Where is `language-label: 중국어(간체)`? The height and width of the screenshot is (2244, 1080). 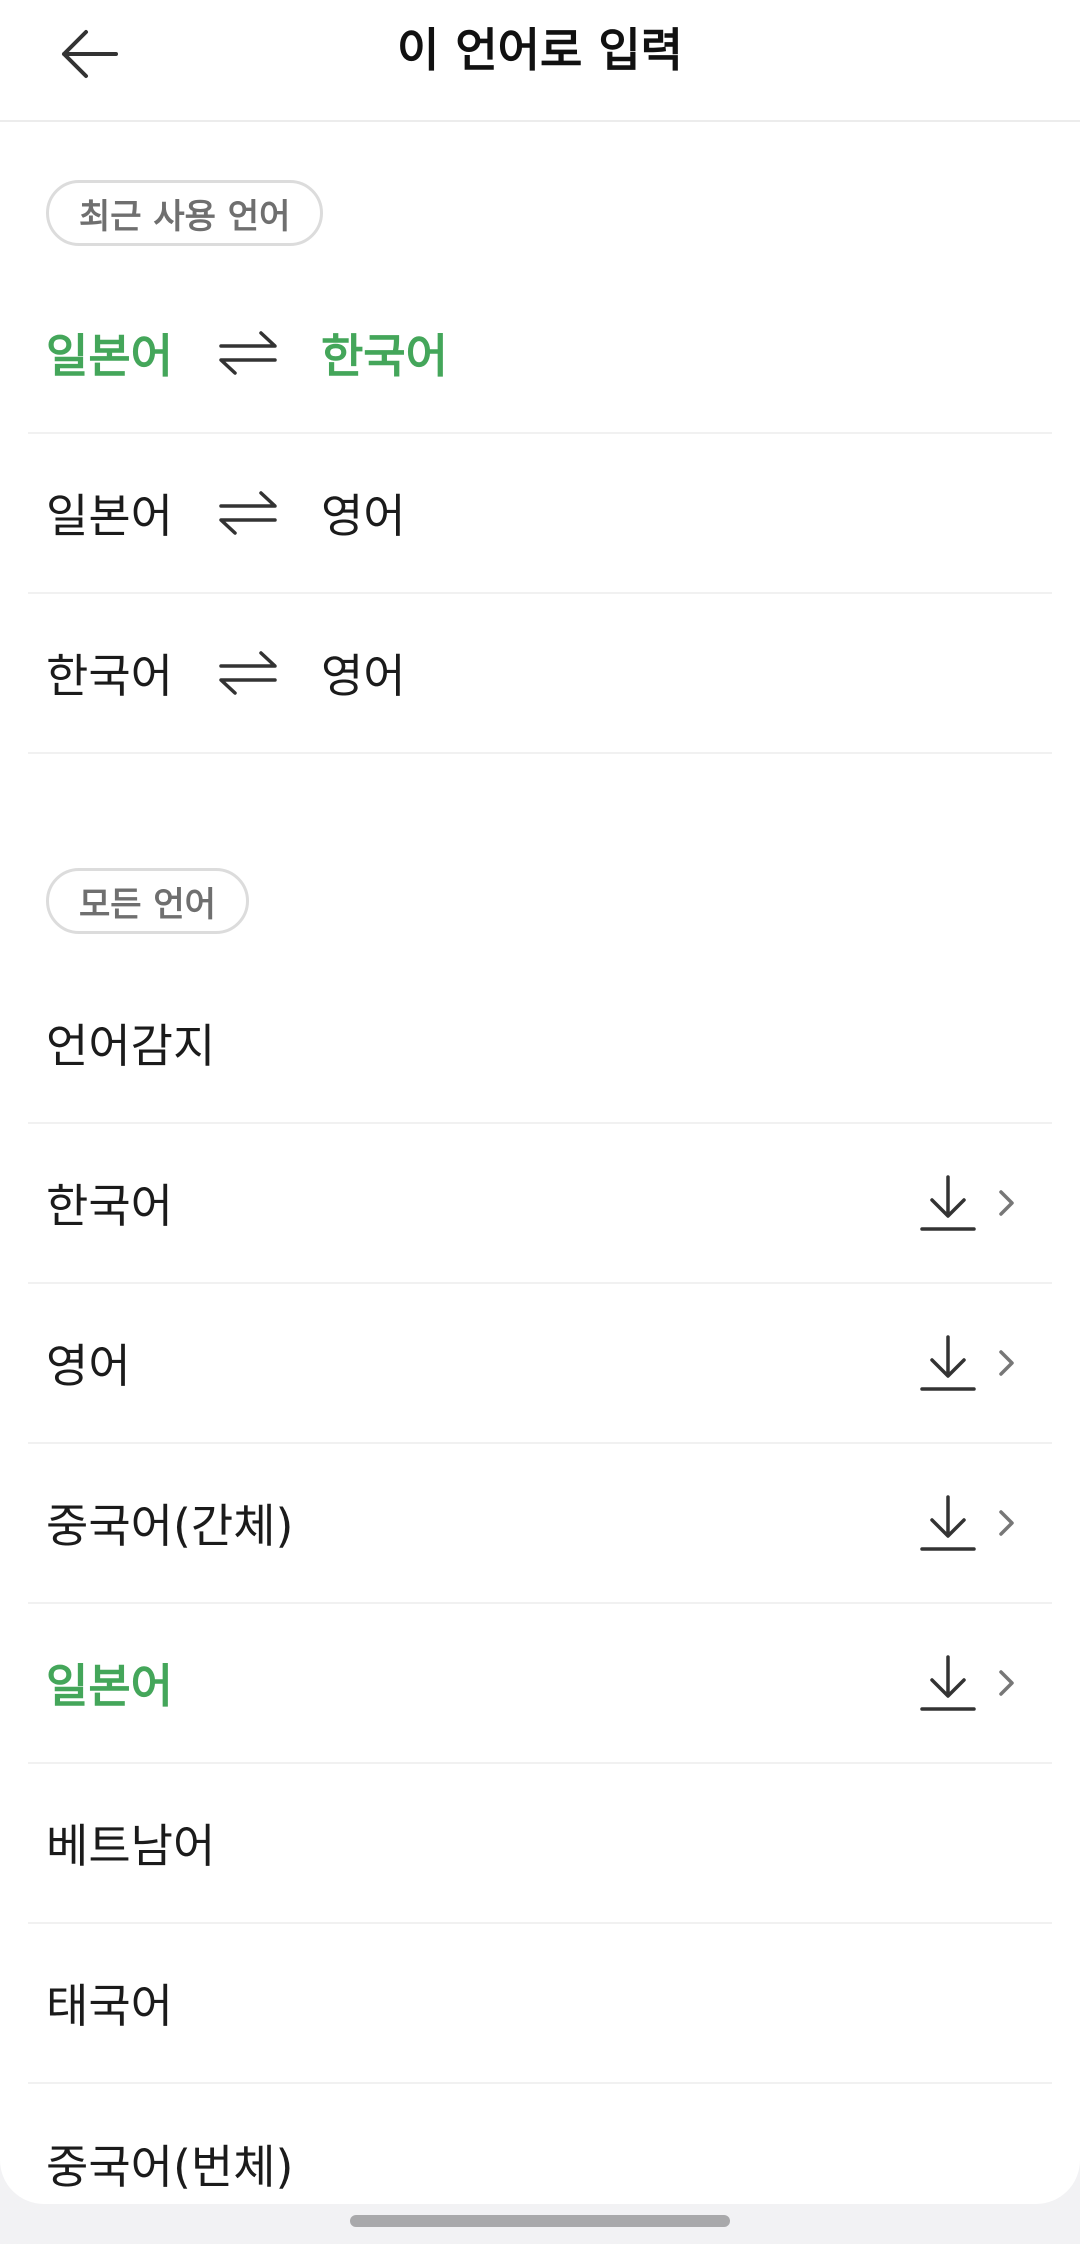
language-label: 중국어(간체) is located at coordinates (170, 1526).